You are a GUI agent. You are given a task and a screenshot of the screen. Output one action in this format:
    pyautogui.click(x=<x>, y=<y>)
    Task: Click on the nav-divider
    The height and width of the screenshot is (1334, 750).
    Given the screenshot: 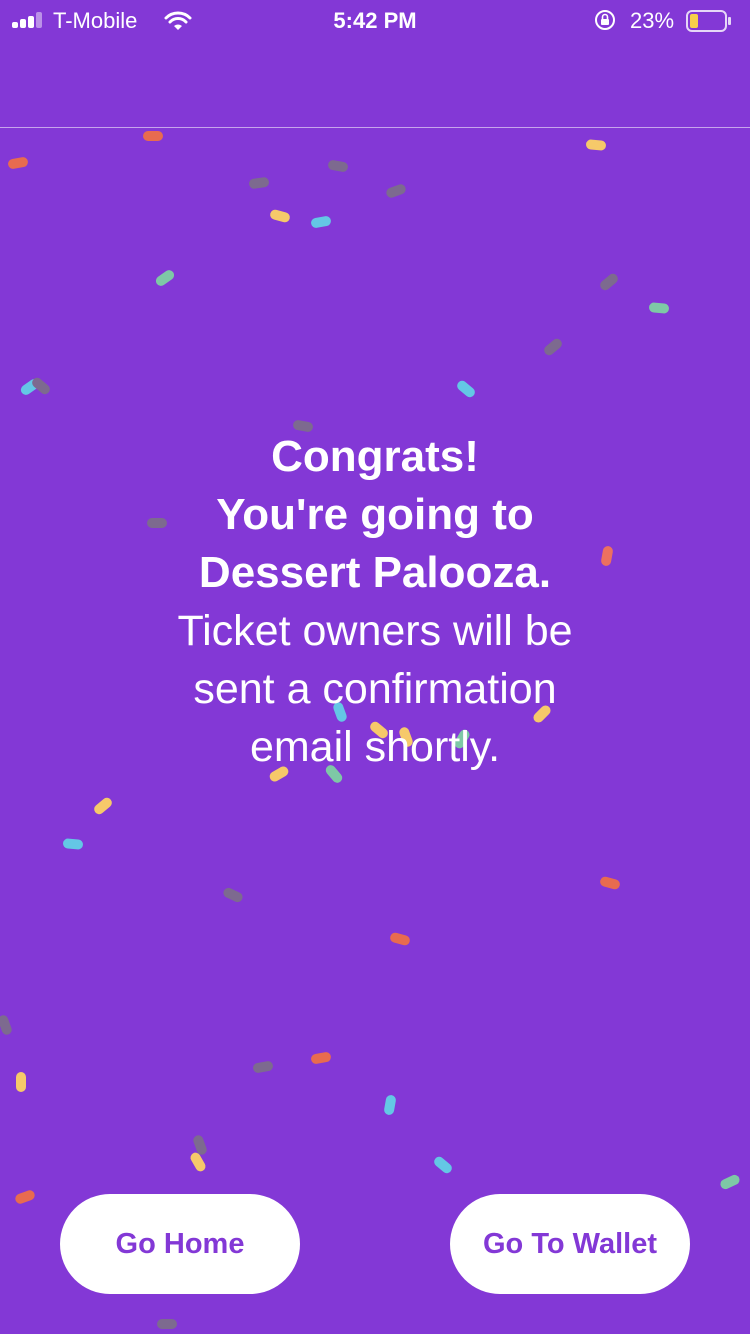 What is the action you would take?
    pyautogui.click(x=375, y=127)
    